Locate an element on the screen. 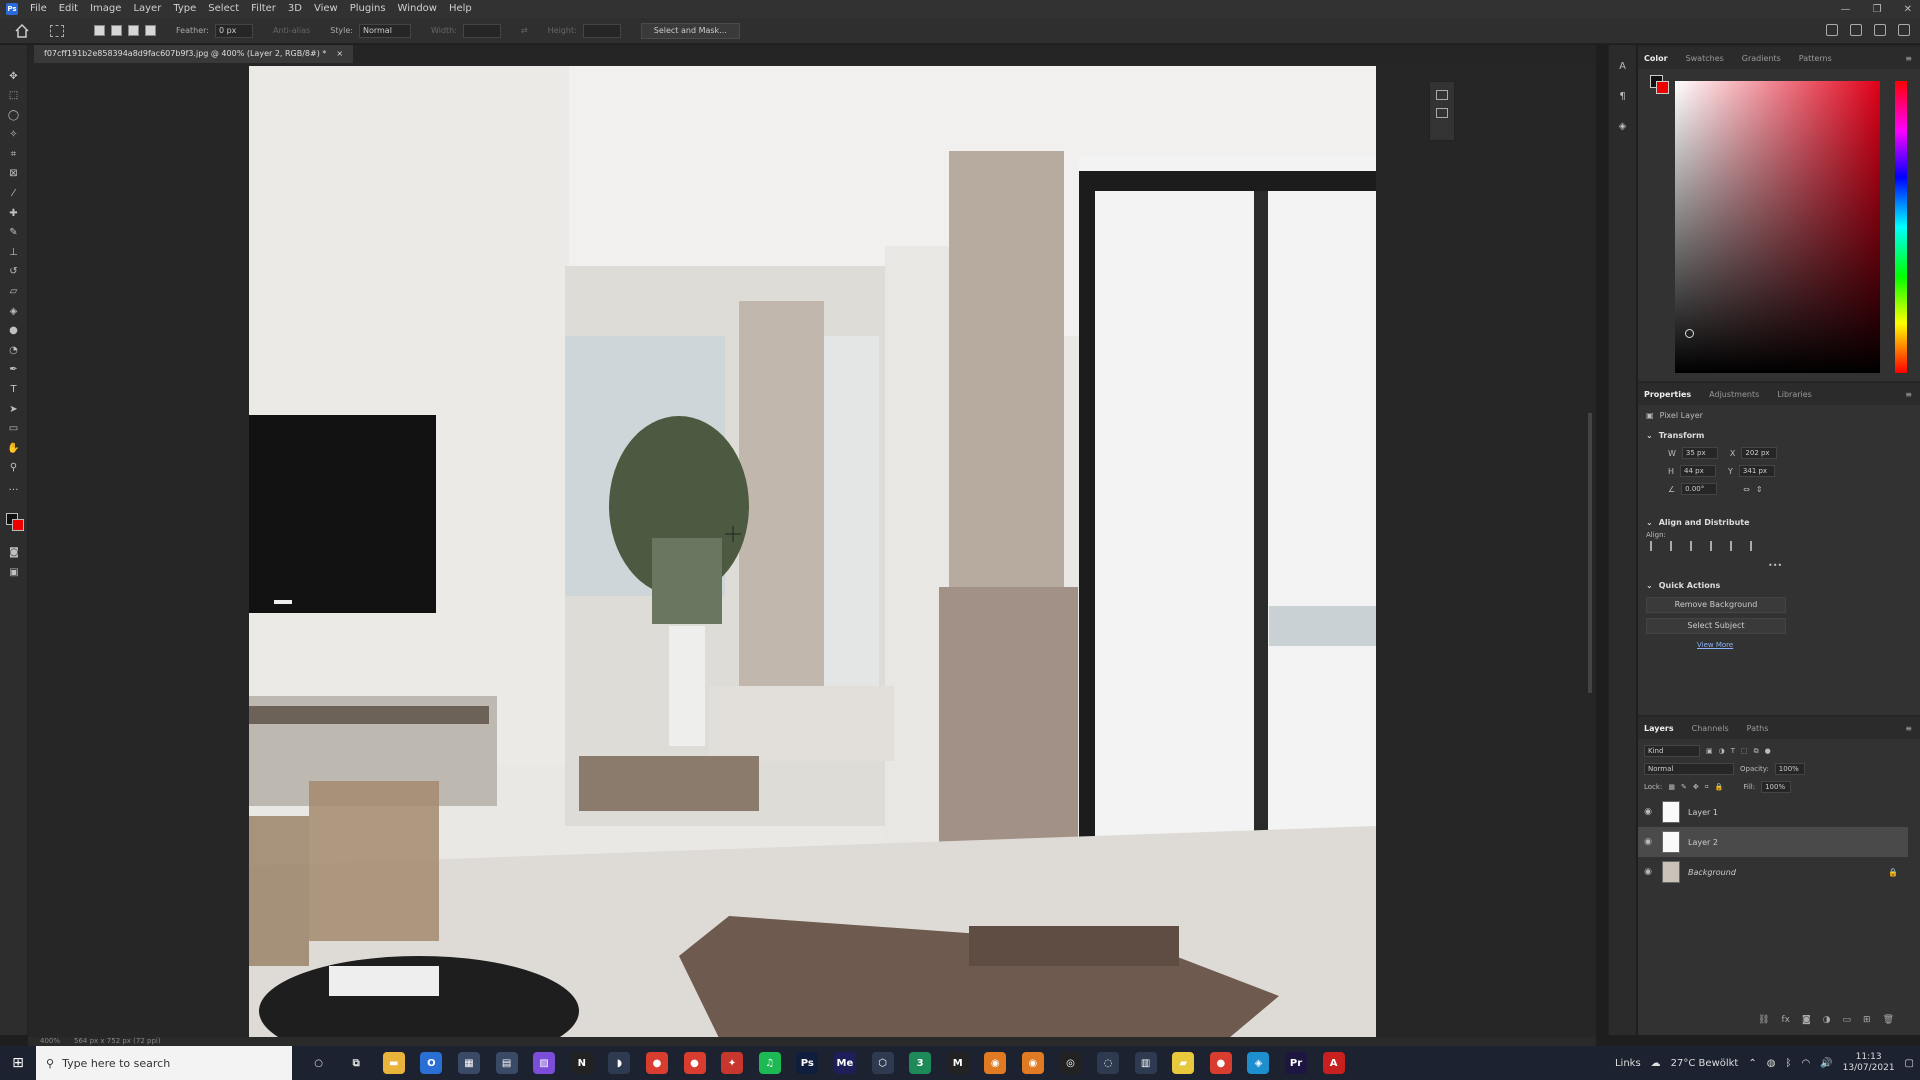 The width and height of the screenshot is (1920, 1080). taskbar-search: ⚲ Type here to search is located at coordinates (164, 1063).